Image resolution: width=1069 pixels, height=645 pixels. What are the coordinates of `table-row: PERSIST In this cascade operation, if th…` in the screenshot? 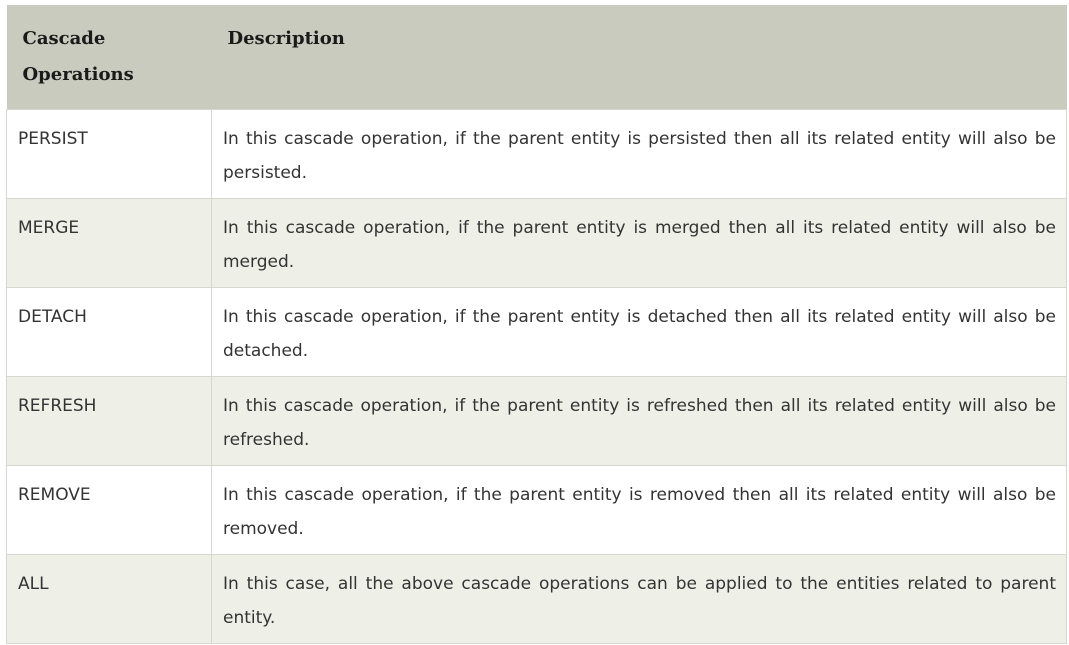 It's located at (536, 153).